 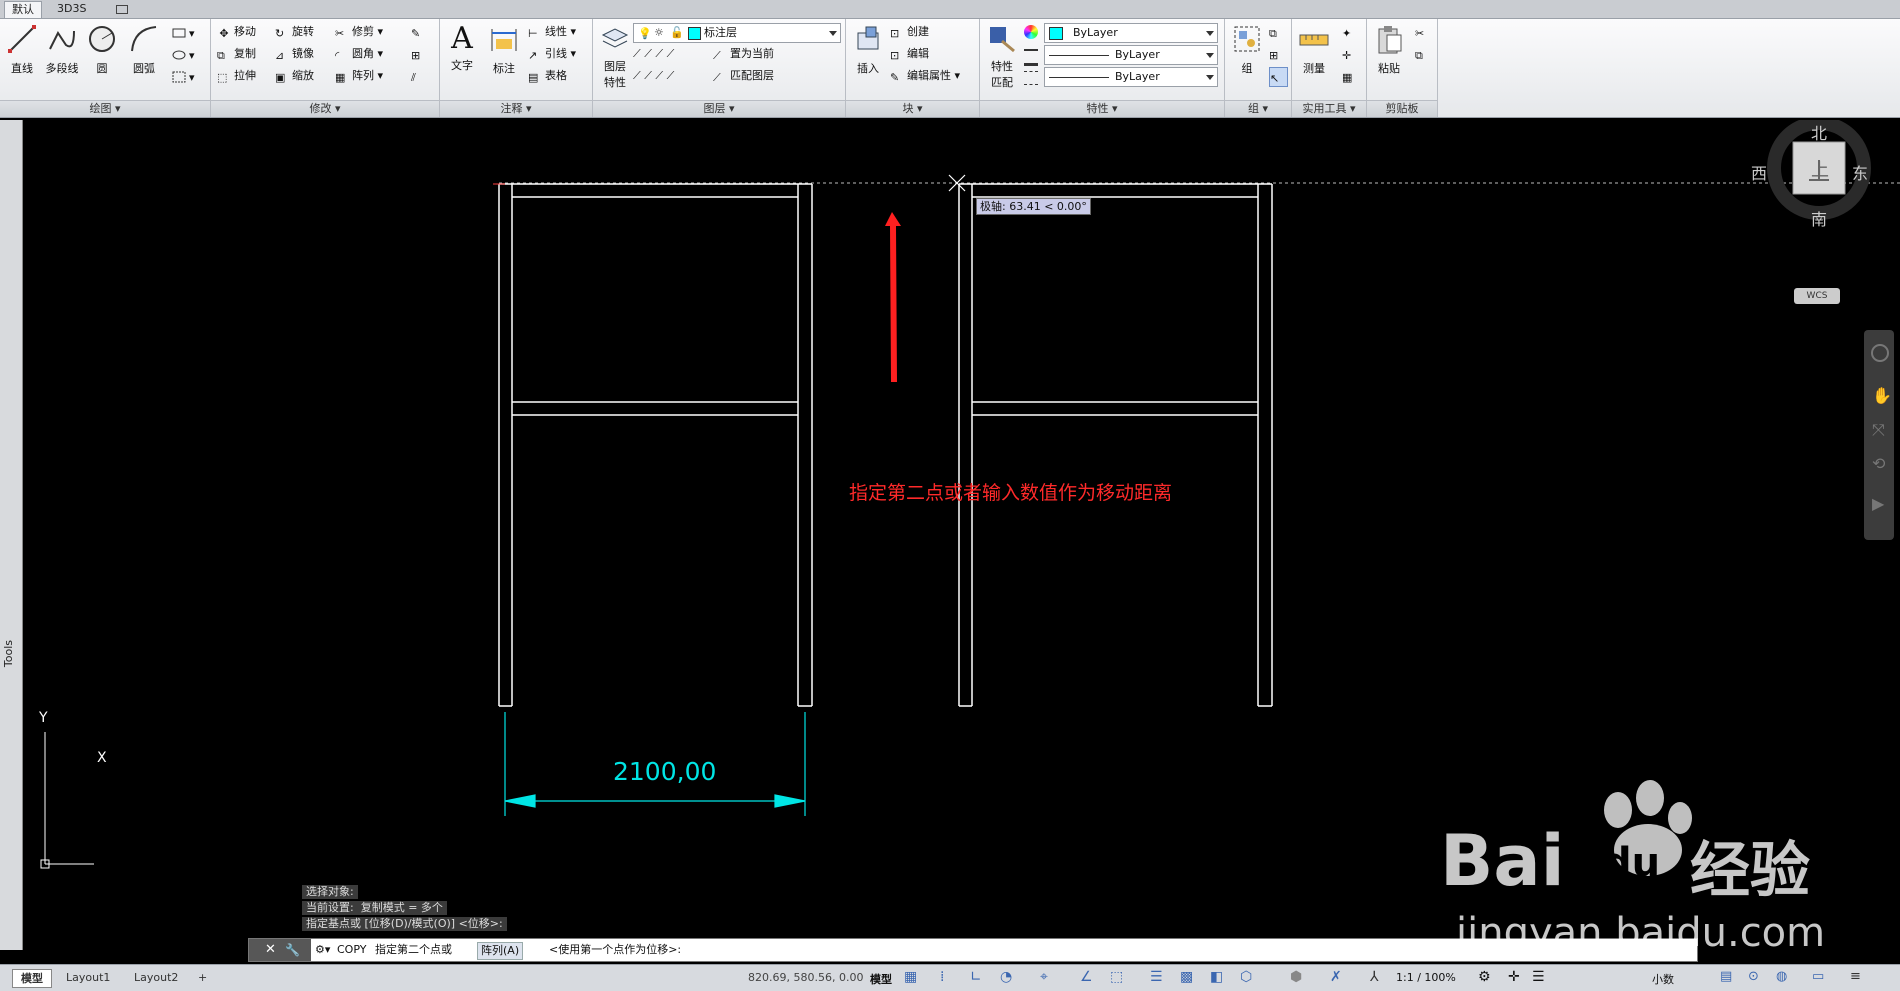 What do you see at coordinates (419, 76) in the screenshot?
I see `offset-button: ⫽` at bounding box center [419, 76].